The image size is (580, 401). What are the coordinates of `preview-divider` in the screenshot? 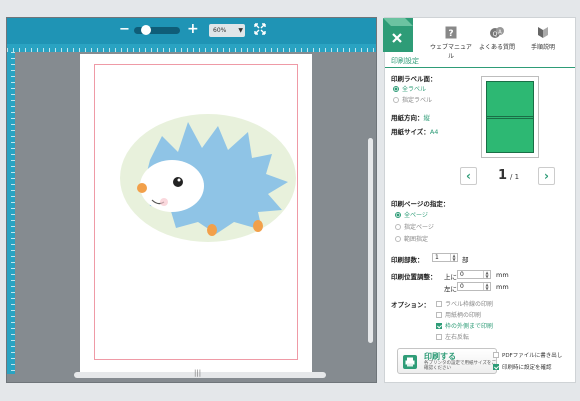 It's located at (510, 117).